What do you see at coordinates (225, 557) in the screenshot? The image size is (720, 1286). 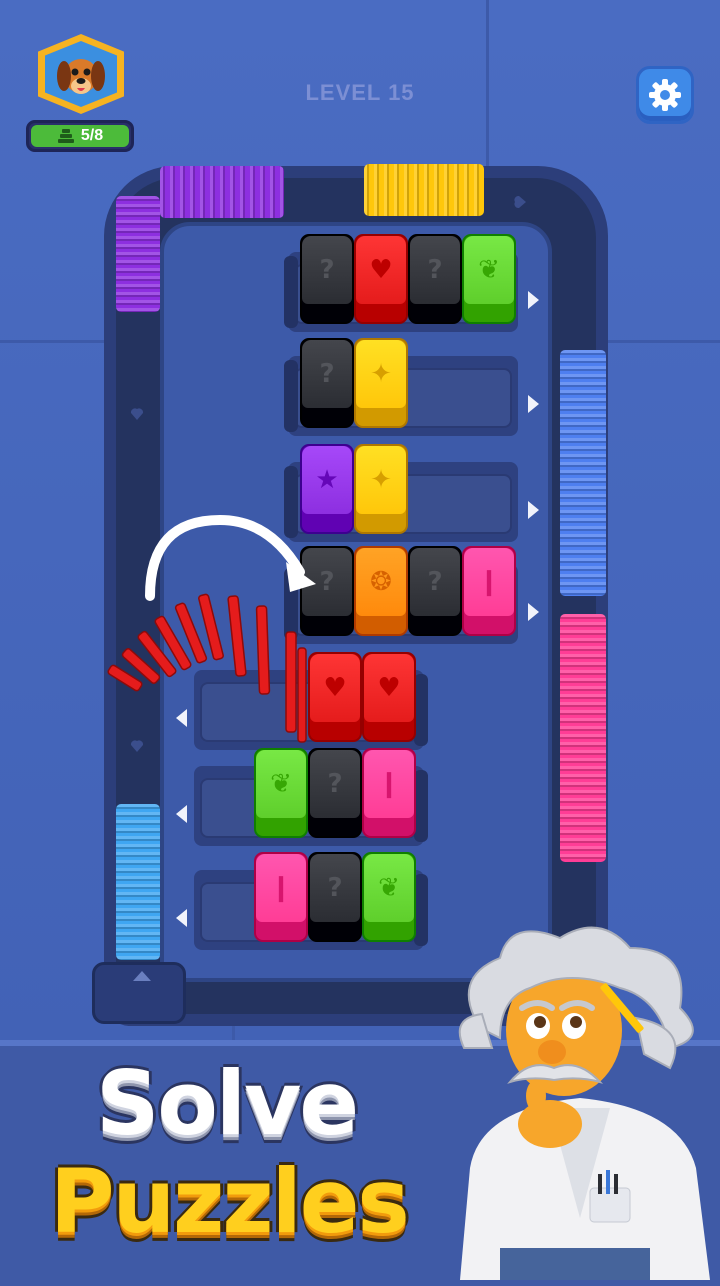 I see `curved-arrow-icon` at bounding box center [225, 557].